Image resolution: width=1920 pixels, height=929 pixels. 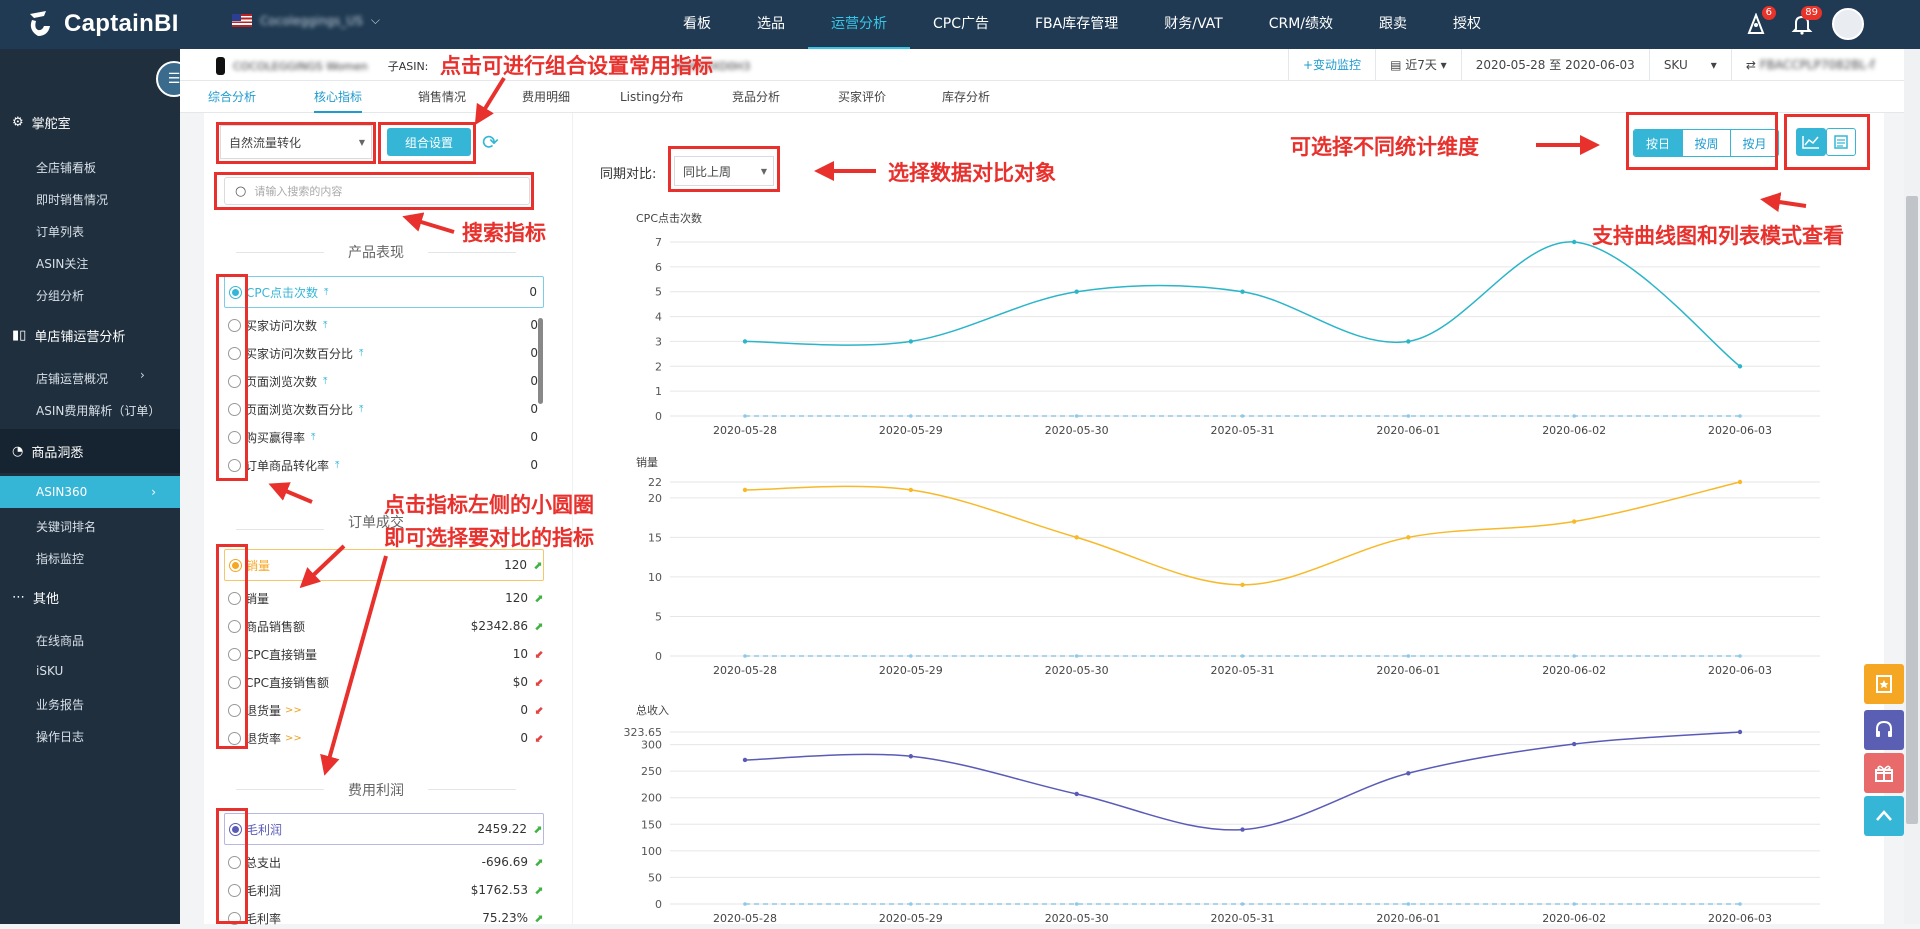 I want to click on arrow-search, so click(x=428, y=223).